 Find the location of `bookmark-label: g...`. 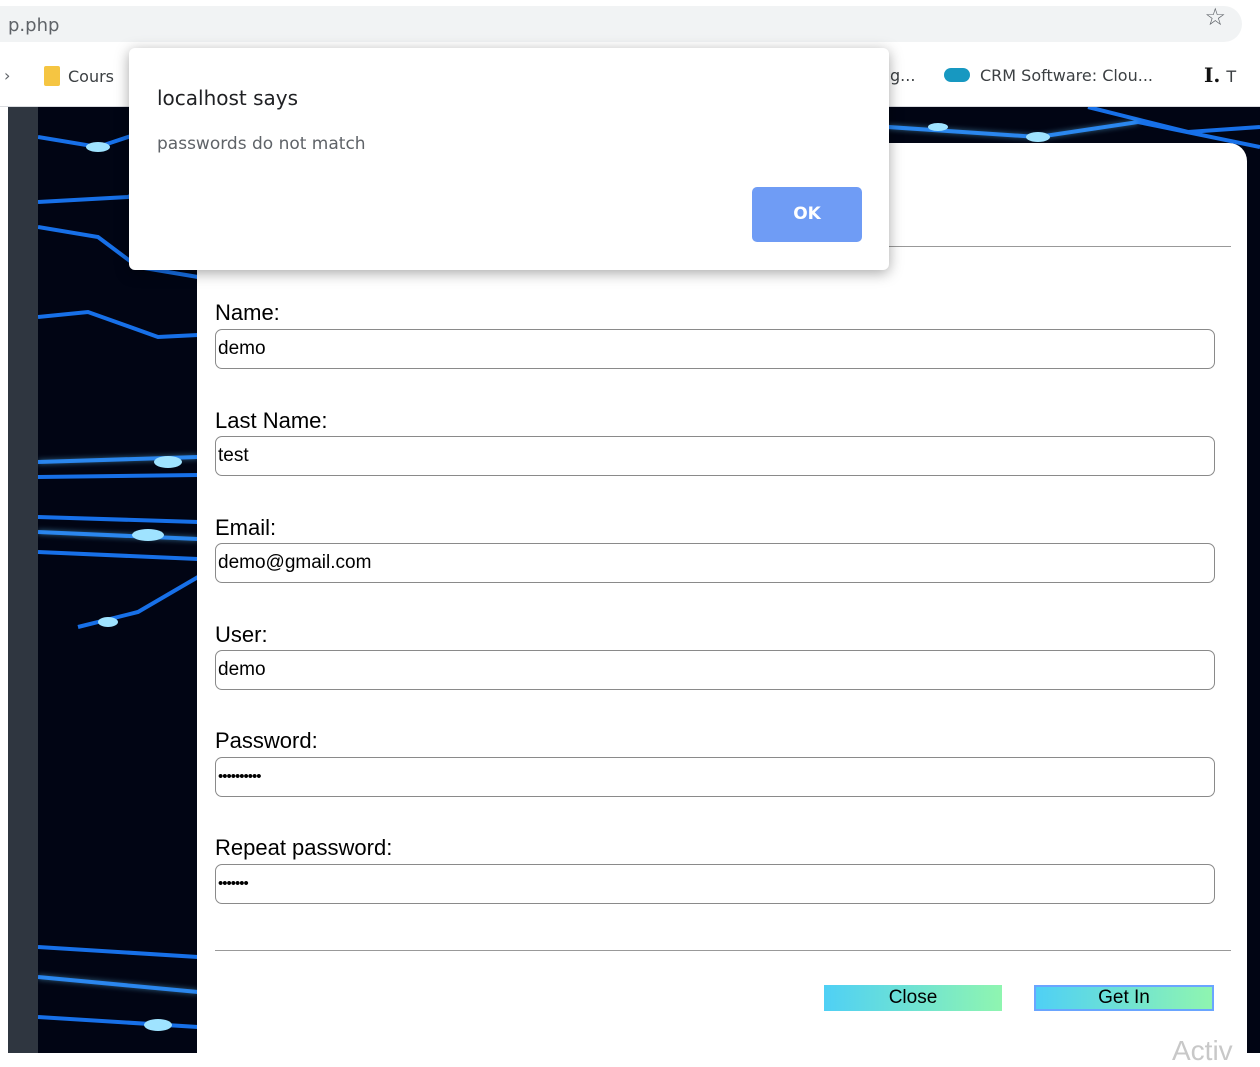

bookmark-label: g... is located at coordinates (903, 75).